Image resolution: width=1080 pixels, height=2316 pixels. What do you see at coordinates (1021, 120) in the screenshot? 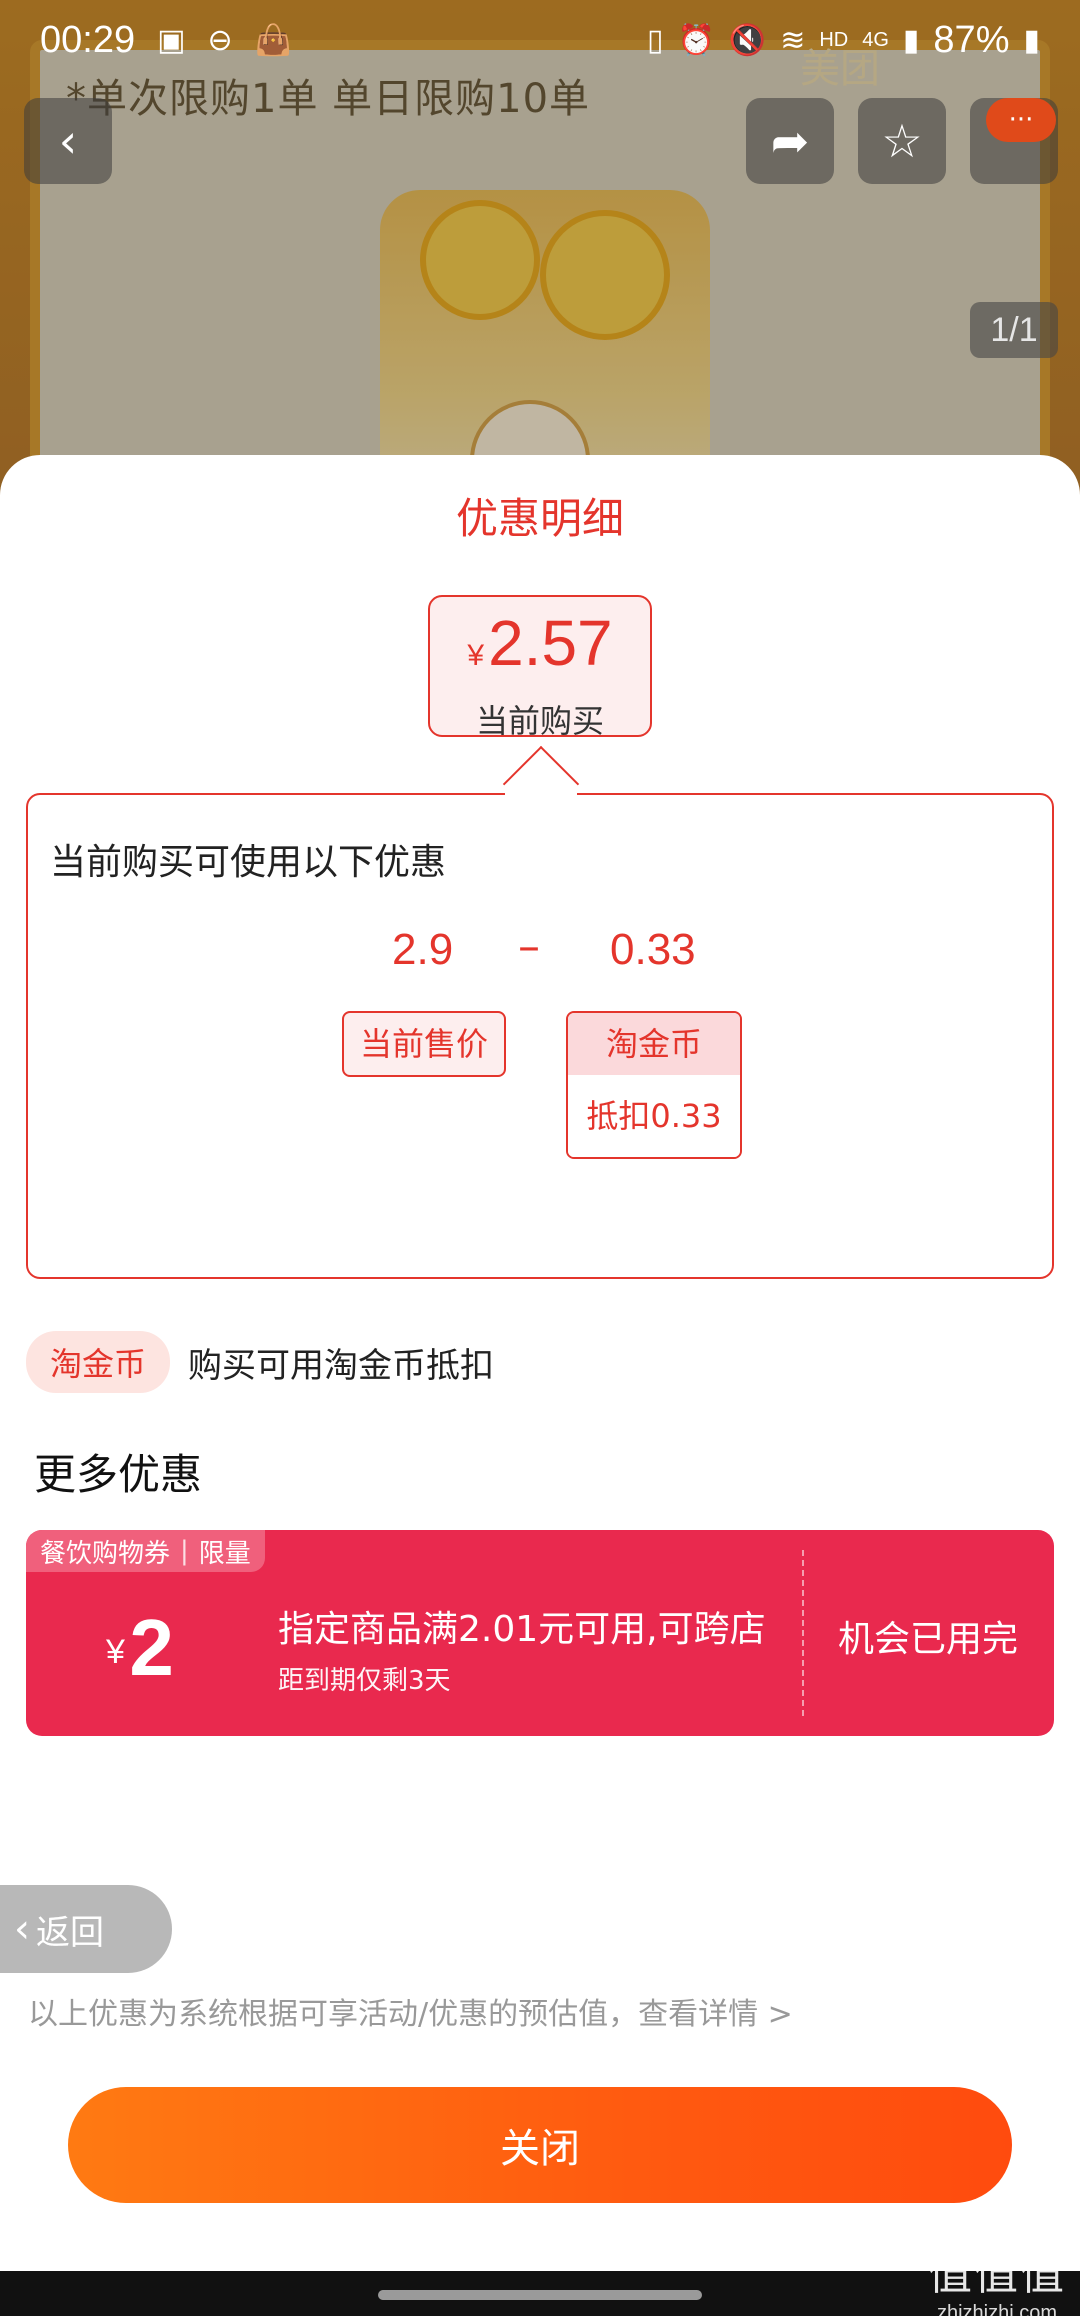
I see `more-badge: ···` at bounding box center [1021, 120].